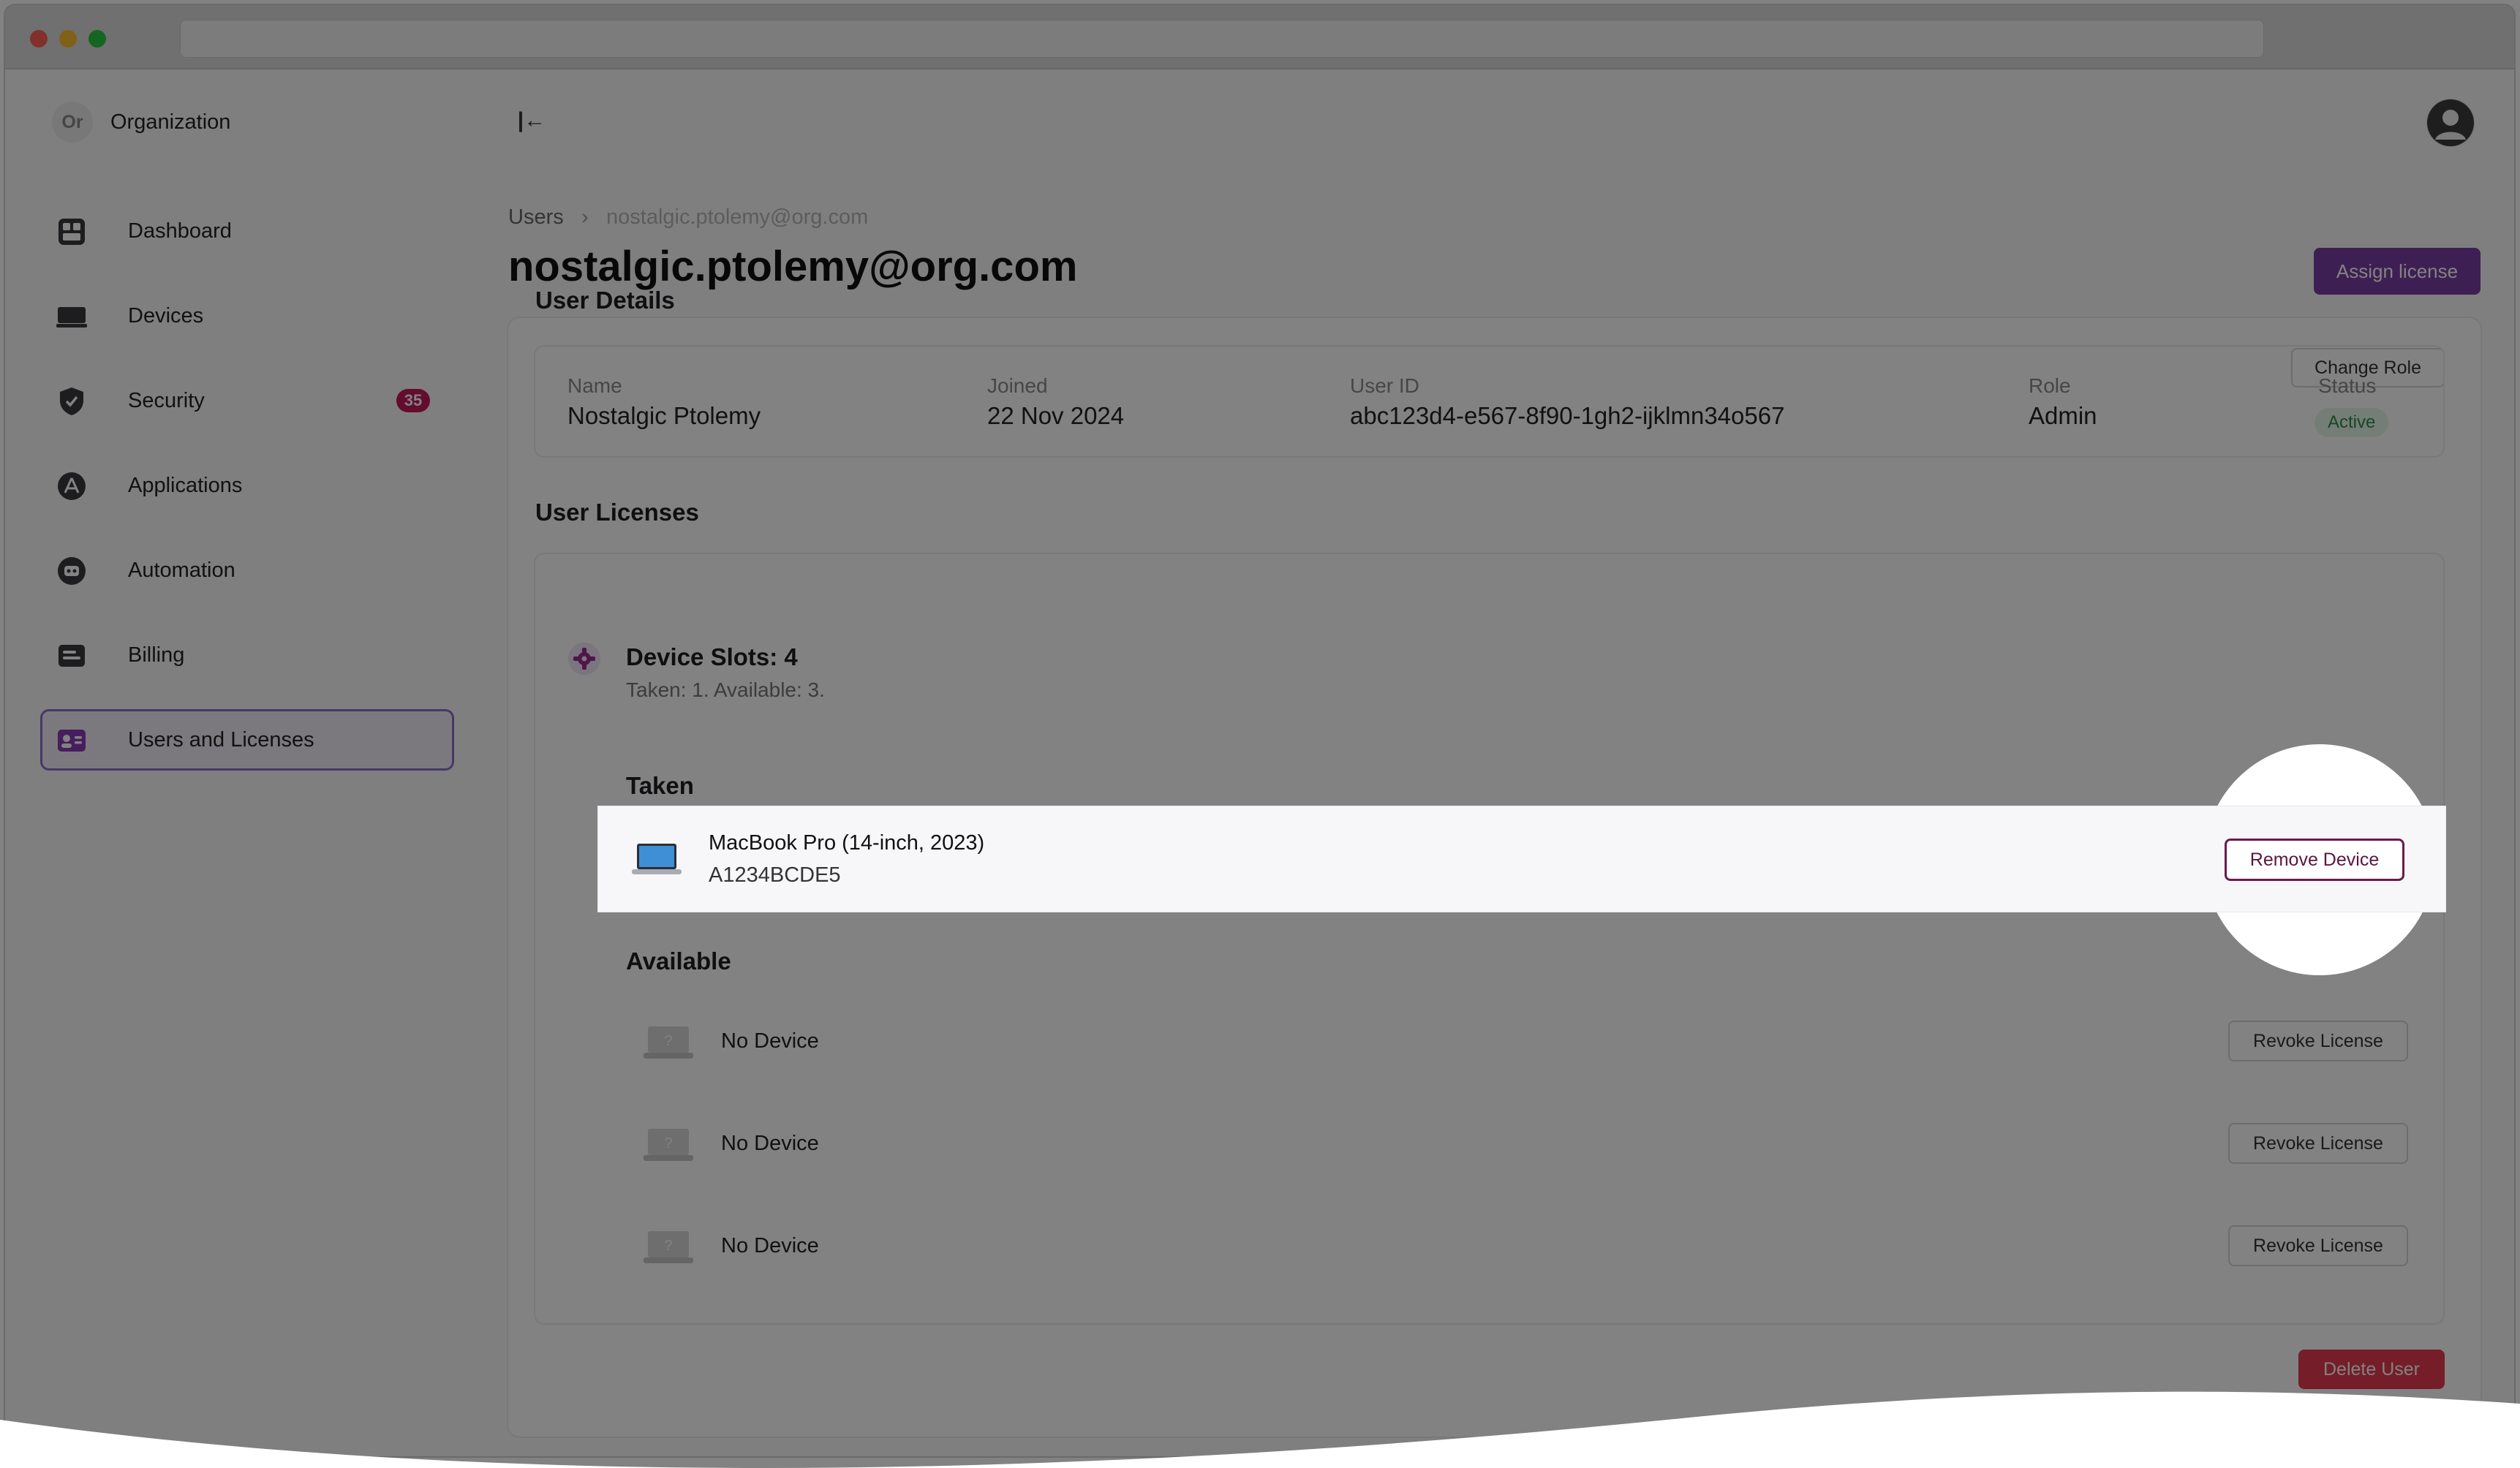  Describe the element at coordinates (1260, 1429) in the screenshot. I see `torn-edge-decoration` at that location.